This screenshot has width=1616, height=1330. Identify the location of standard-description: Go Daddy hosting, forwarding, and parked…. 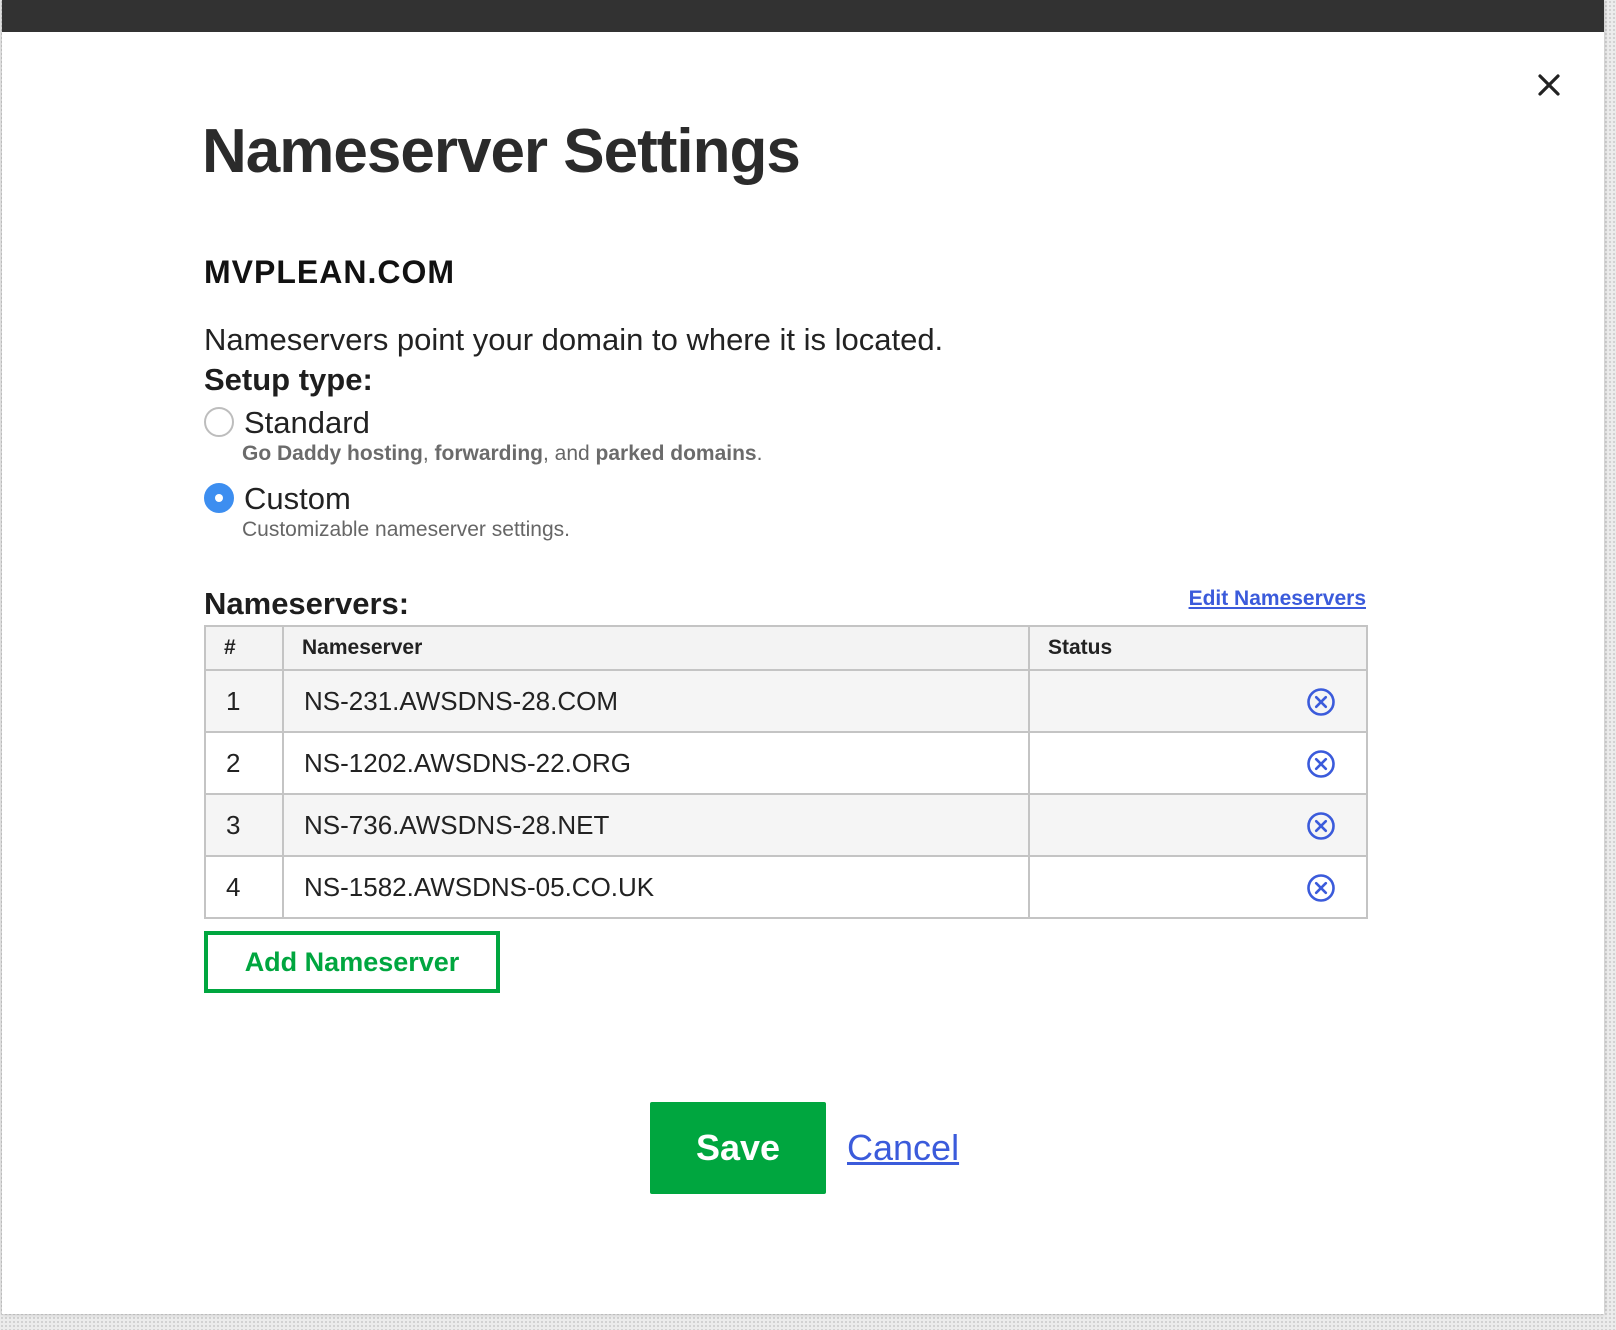
(502, 454).